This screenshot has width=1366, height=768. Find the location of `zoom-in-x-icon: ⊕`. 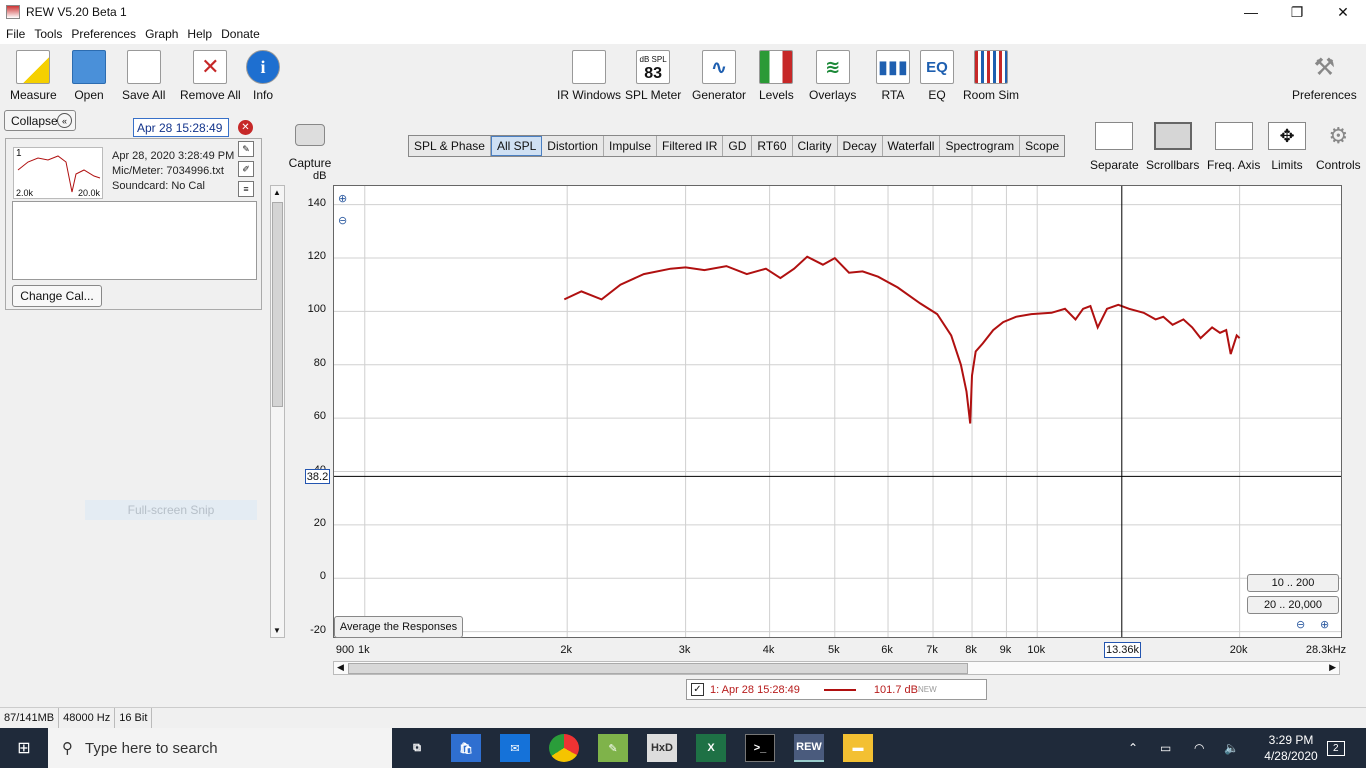

zoom-in-x-icon: ⊕ is located at coordinates (1327, 625).